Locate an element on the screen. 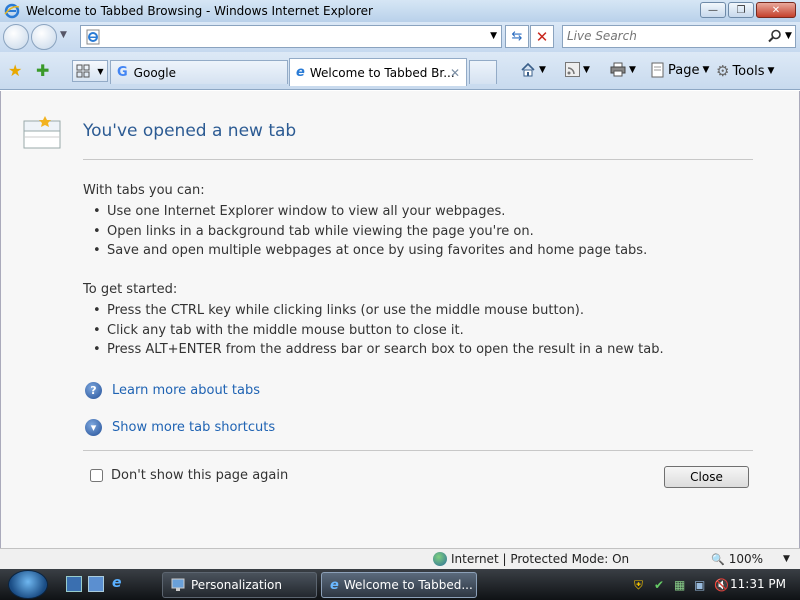 The height and width of the screenshot is (600, 800). taskbar-button-personalization: Personalization is located at coordinates (239, 585).